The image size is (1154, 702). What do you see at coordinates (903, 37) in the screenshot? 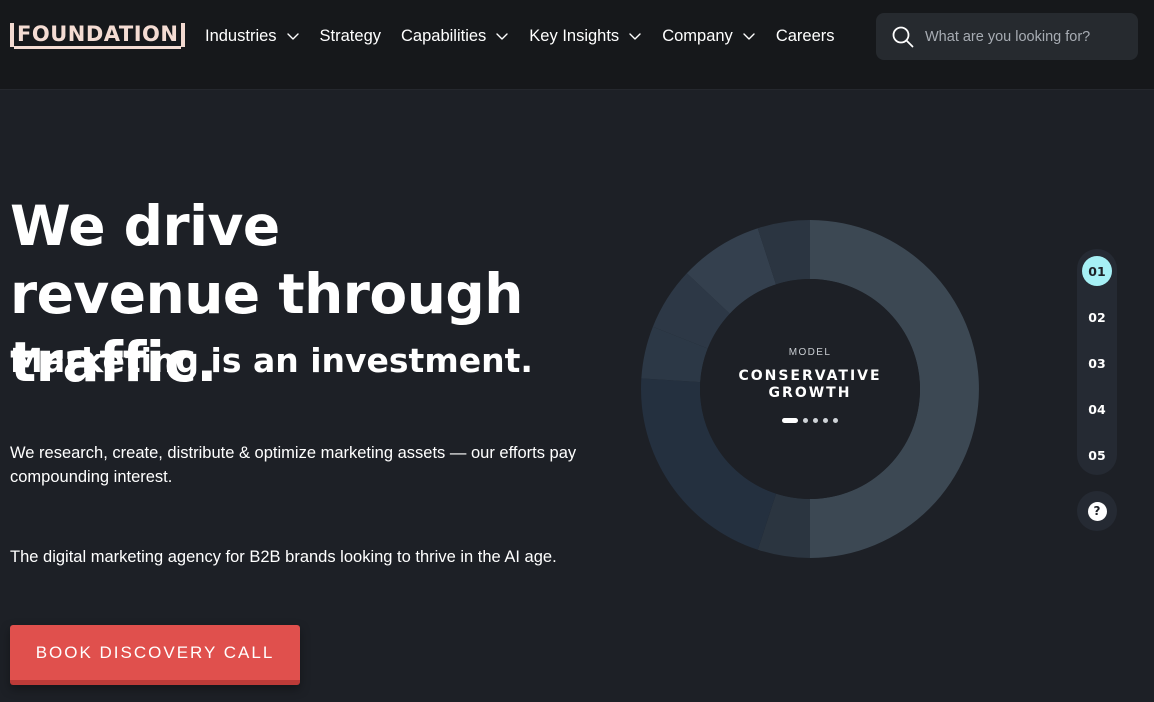
I see `search-icon` at bounding box center [903, 37].